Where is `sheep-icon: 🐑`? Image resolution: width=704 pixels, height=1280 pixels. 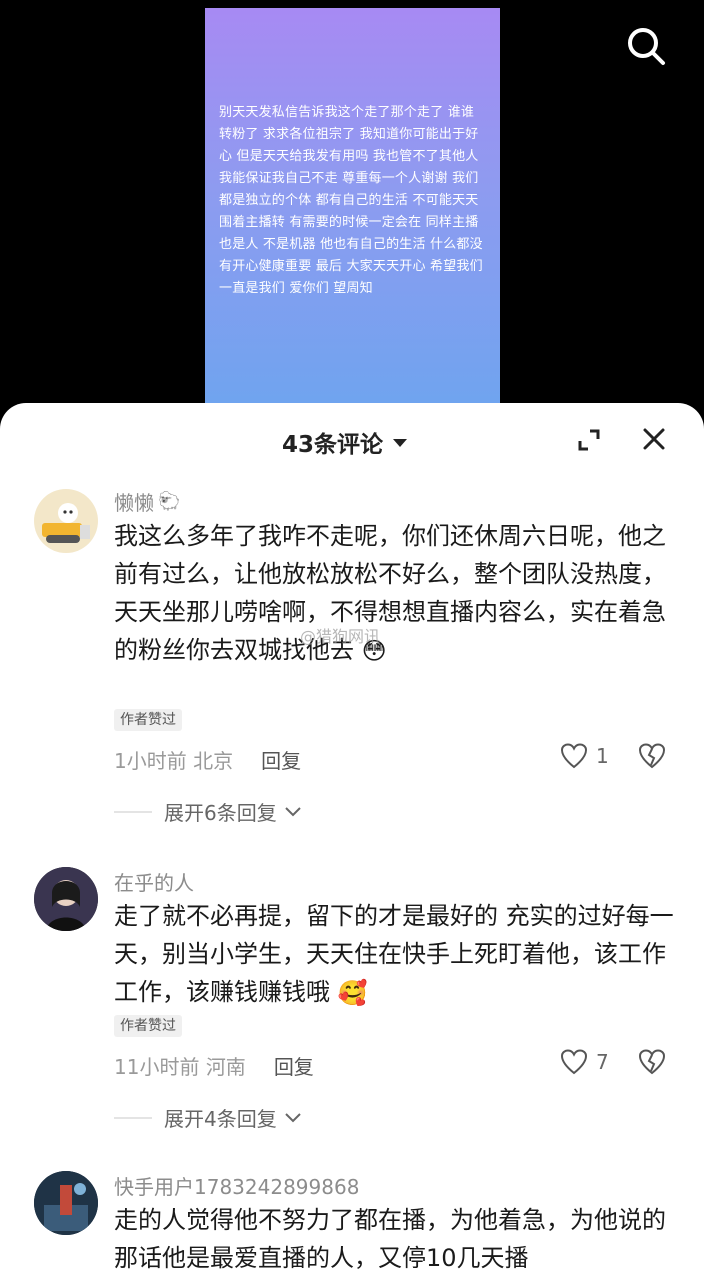 sheep-icon: 🐑 is located at coordinates (169, 501).